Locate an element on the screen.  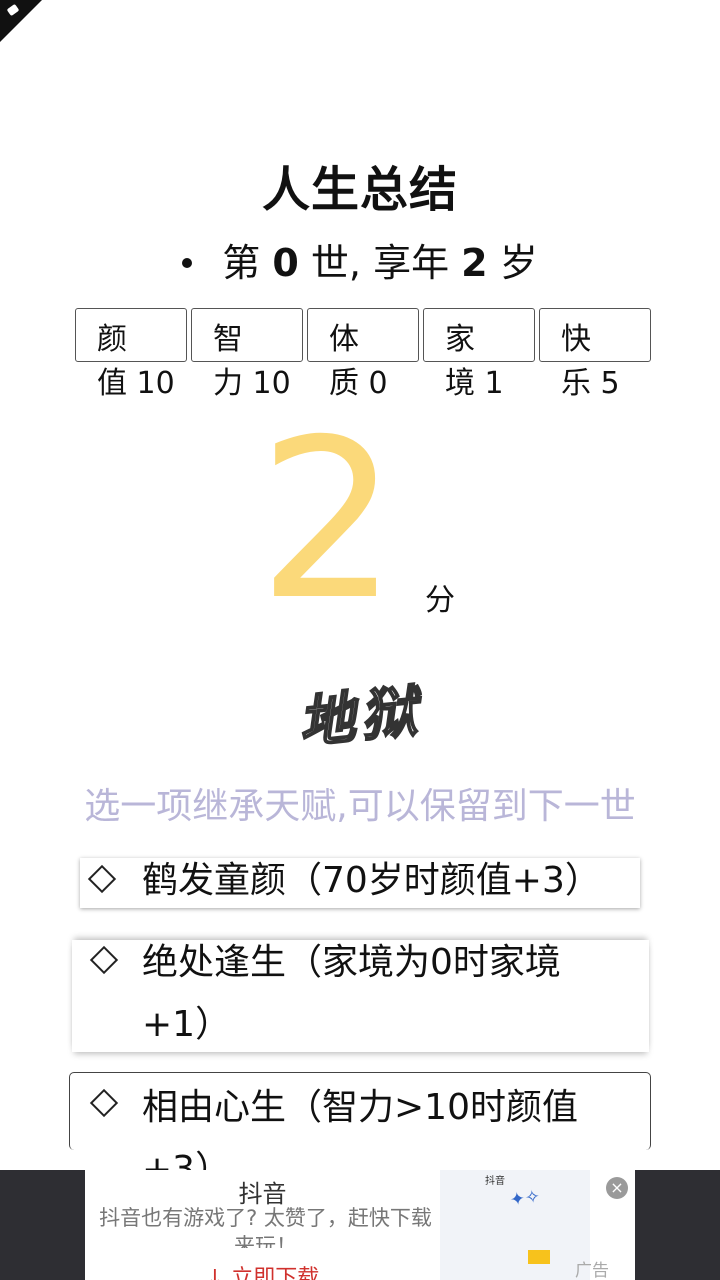
life-age: 2 is located at coordinates (474, 263).